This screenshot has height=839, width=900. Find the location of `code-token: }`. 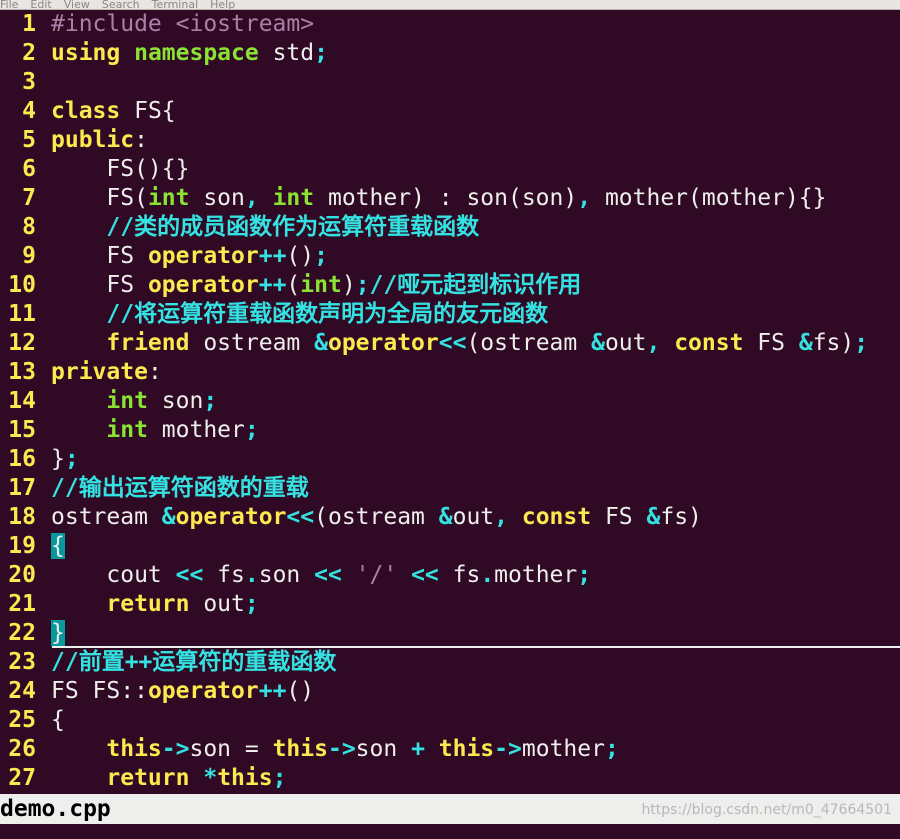

code-token: } is located at coordinates (58, 459).